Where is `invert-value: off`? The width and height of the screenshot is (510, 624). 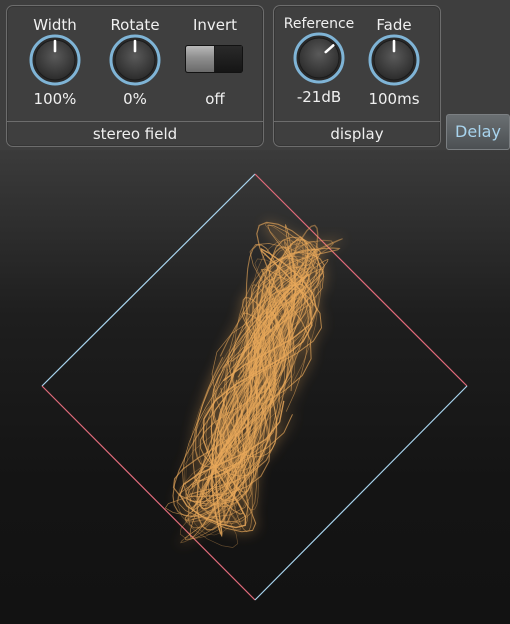 invert-value: off is located at coordinates (215, 99).